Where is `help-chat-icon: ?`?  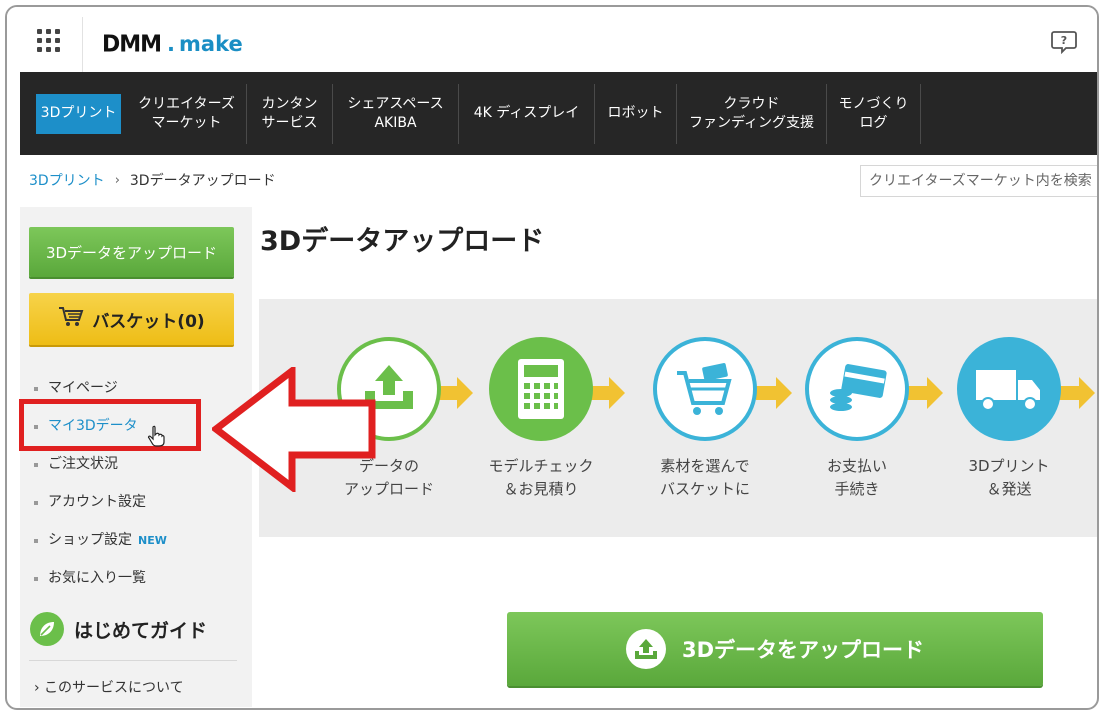 help-chat-icon: ? is located at coordinates (1064, 42).